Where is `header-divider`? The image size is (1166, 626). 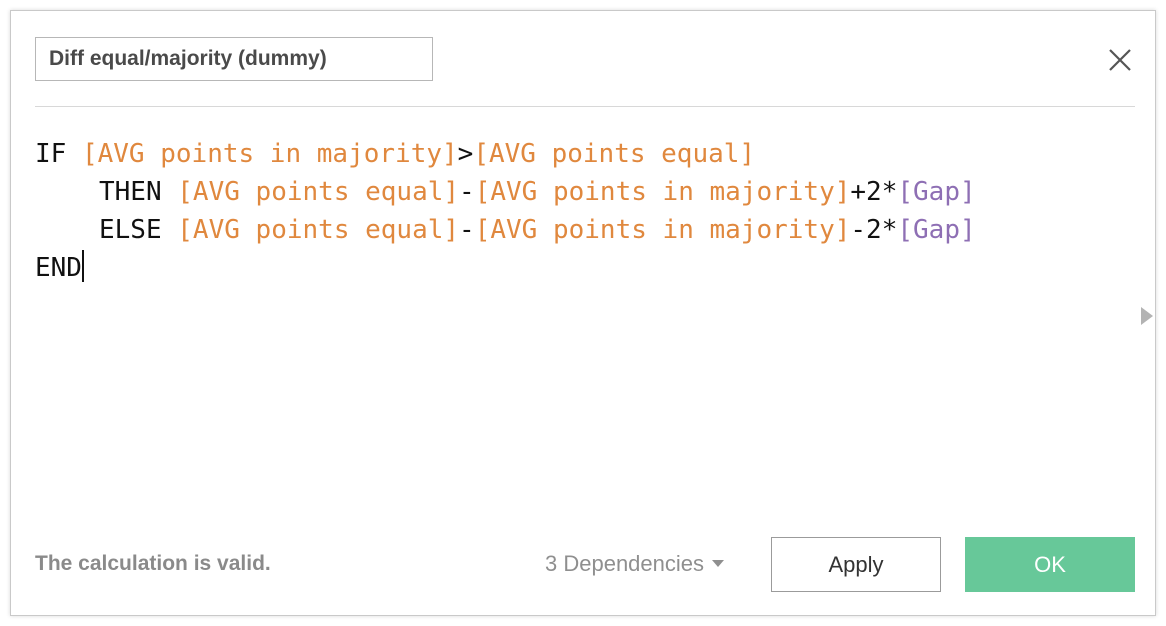 header-divider is located at coordinates (585, 106).